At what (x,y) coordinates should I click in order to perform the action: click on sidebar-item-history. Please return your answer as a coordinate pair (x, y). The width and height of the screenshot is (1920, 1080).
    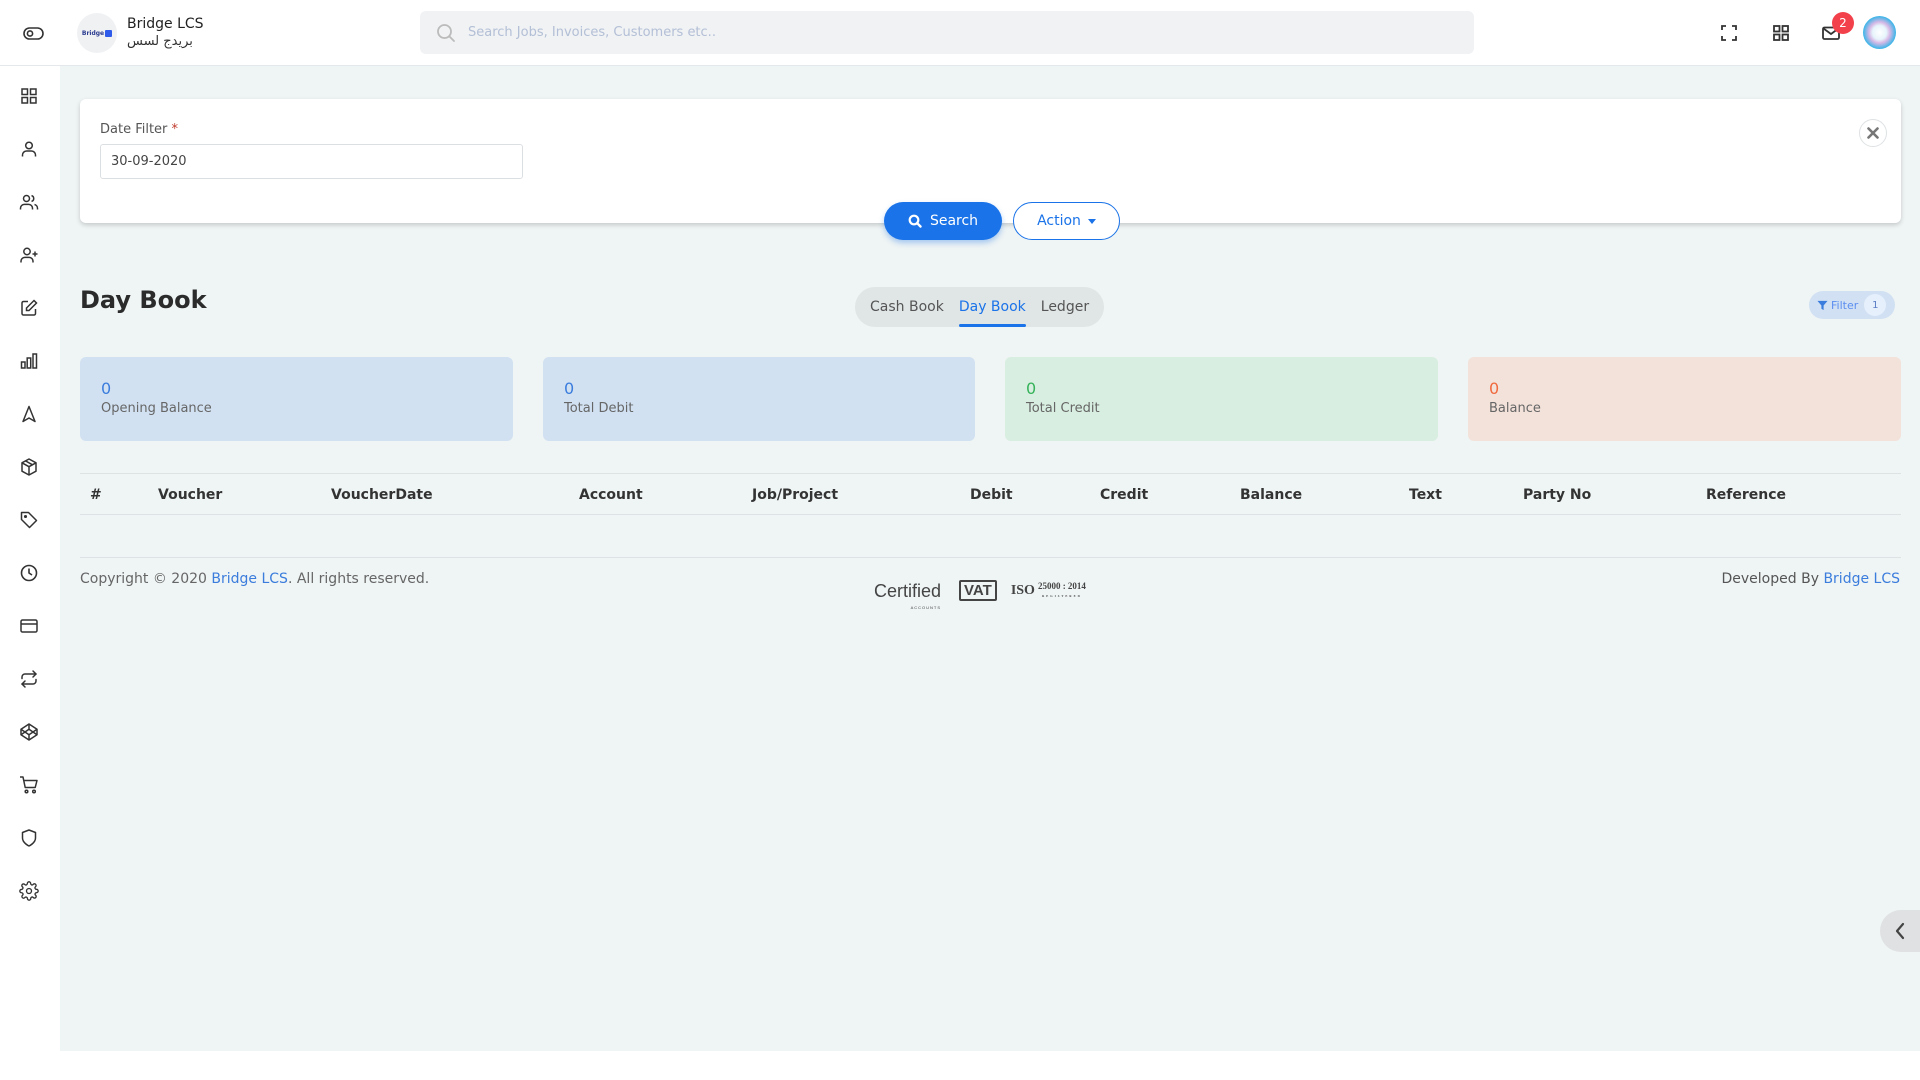
    Looking at the image, I should click on (29, 573).